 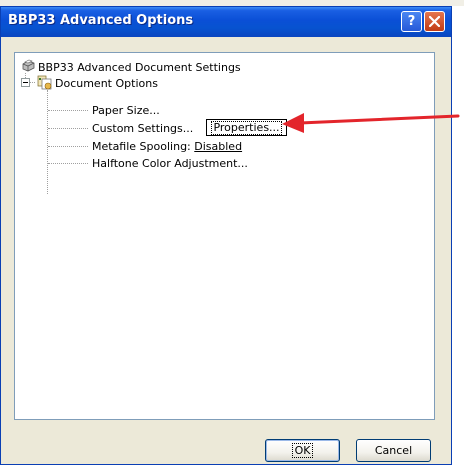 What do you see at coordinates (393, 450) in the screenshot?
I see `cancel-button: Cancel` at bounding box center [393, 450].